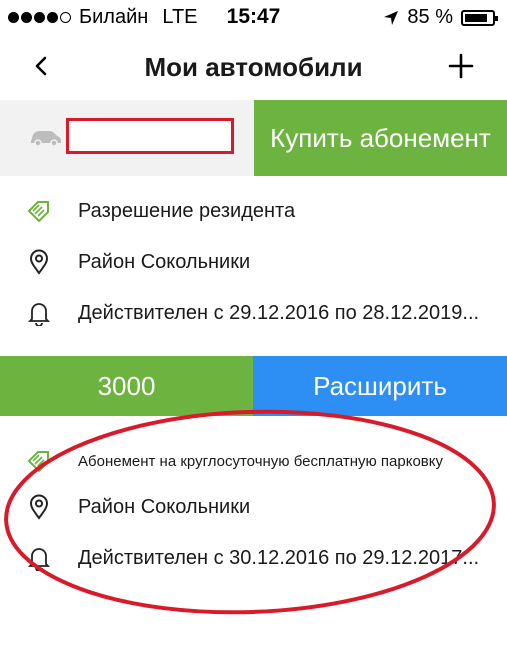 This screenshot has width=507, height=647. I want to click on battery-icon, so click(479, 17).